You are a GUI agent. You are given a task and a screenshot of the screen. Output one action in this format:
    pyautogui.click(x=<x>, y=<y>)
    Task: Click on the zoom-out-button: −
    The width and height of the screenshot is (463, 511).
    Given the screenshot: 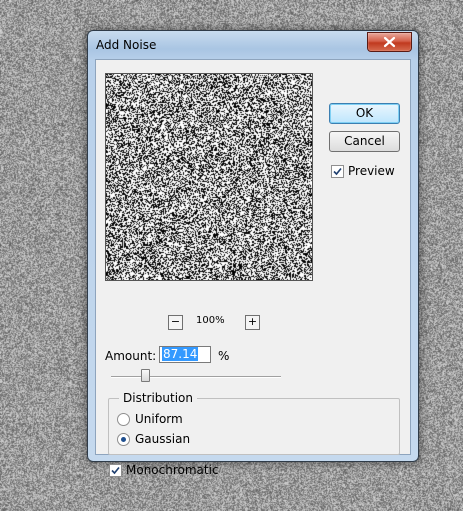 What is the action you would take?
    pyautogui.click(x=175, y=322)
    